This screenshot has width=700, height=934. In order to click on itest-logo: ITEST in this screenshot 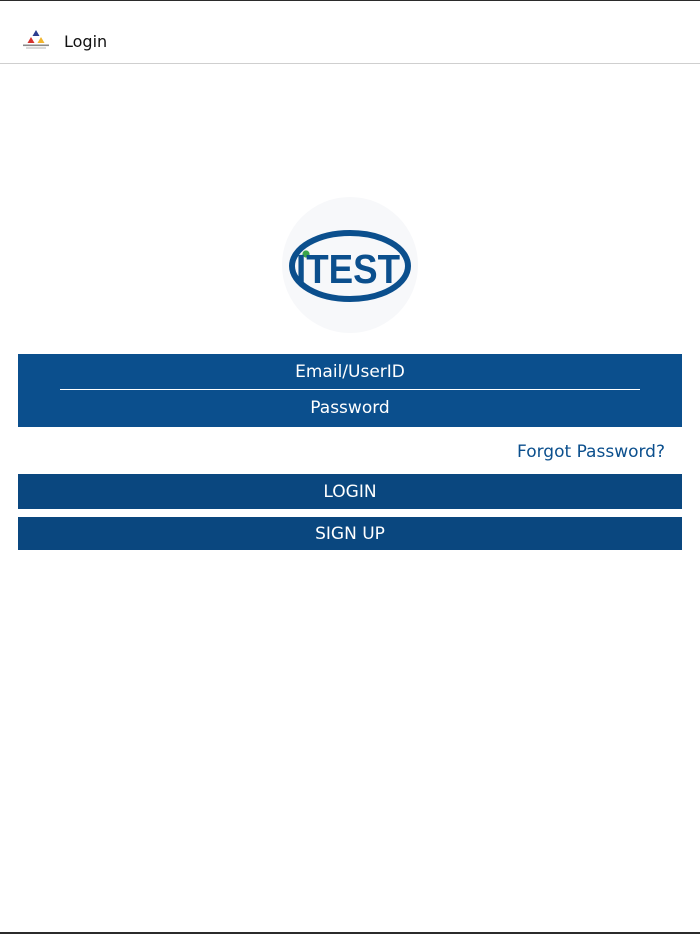, I will do `click(350, 265)`.